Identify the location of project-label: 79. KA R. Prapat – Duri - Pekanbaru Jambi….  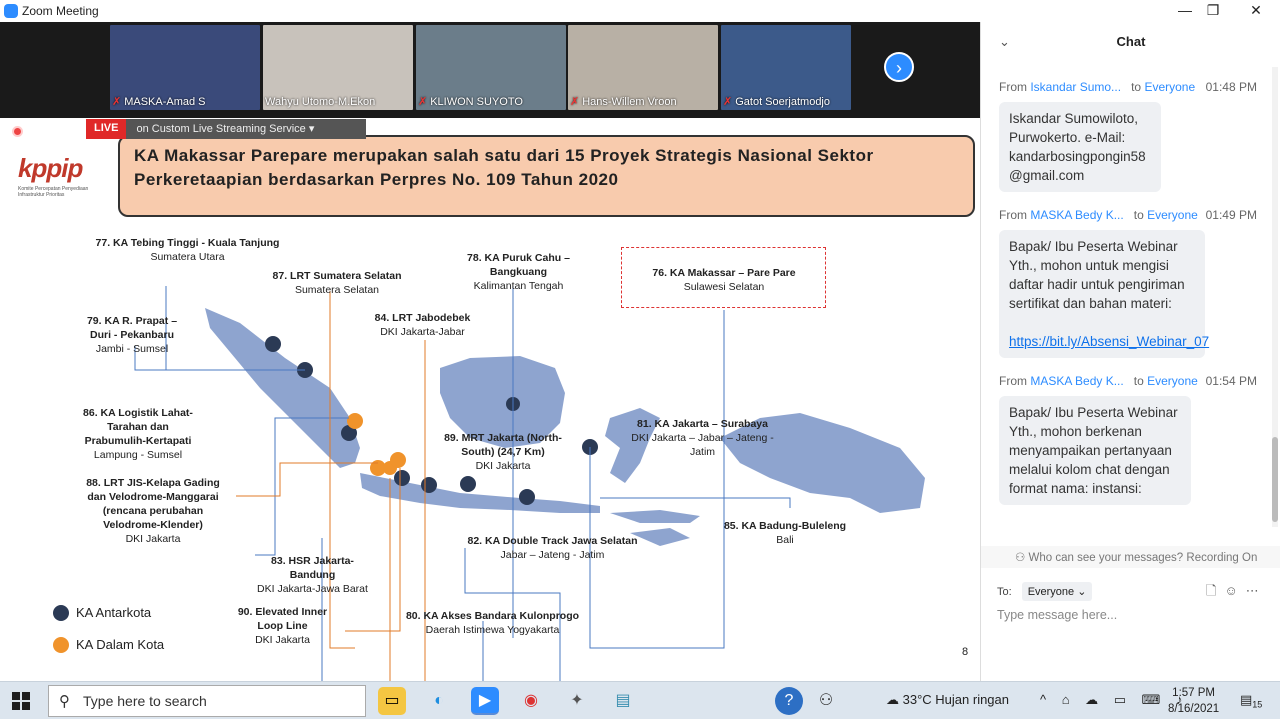
(132, 335).